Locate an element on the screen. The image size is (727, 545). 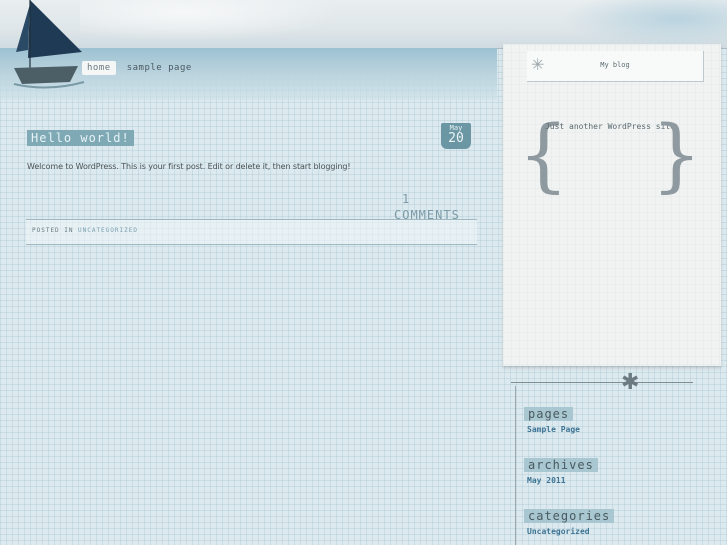
widget-title-archives: archives is located at coordinates (561, 465).